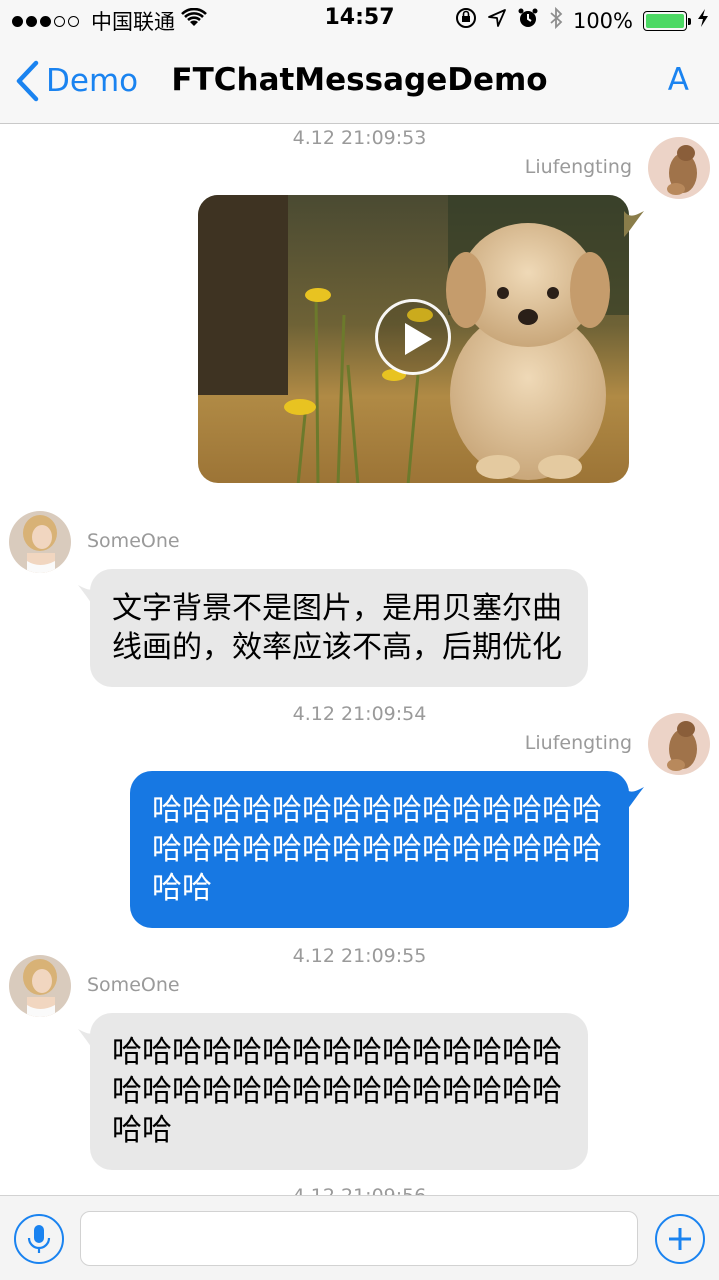 This screenshot has width=719, height=1280. I want to click on play-button, so click(413, 337).